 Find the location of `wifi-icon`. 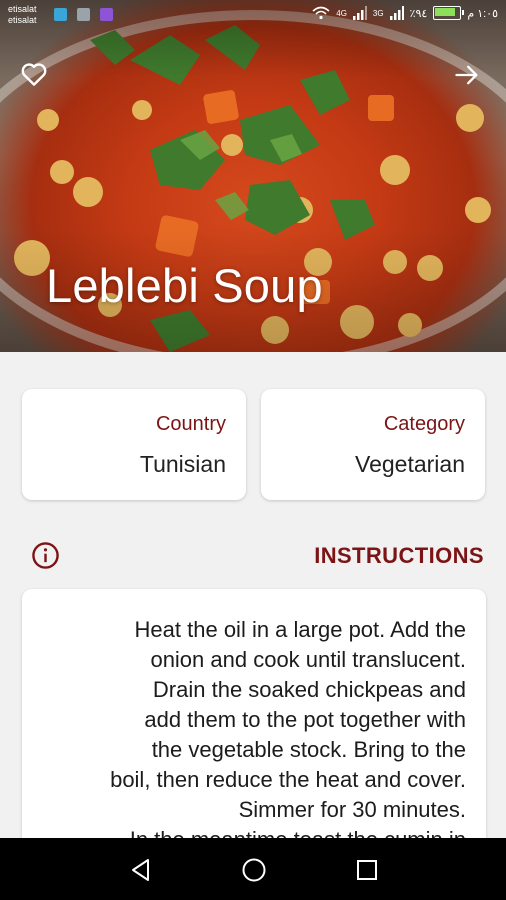

wifi-icon is located at coordinates (321, 13).